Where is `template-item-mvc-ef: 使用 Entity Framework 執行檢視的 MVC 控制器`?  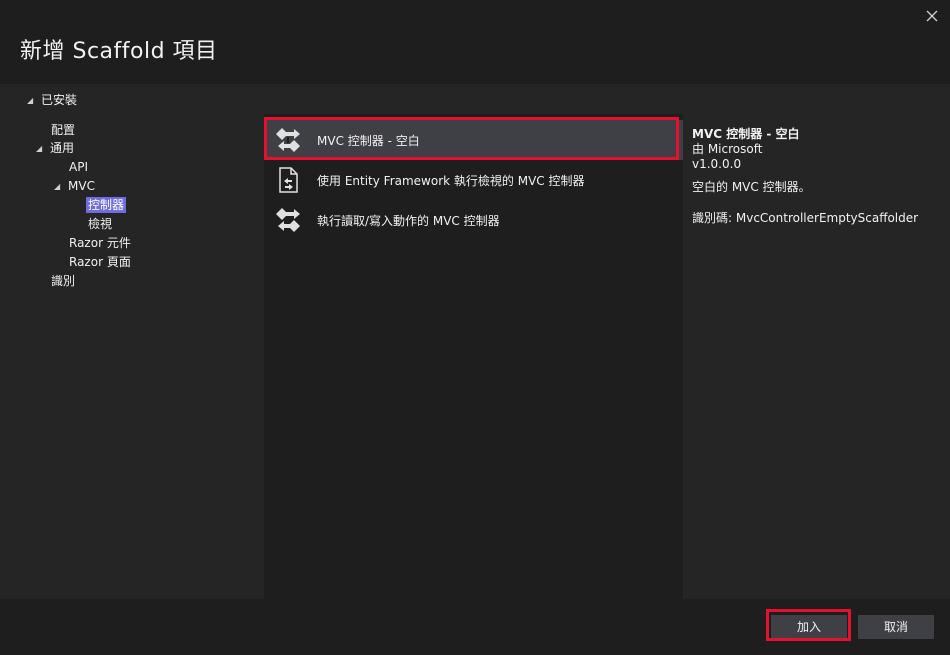 template-item-mvc-ef: 使用 Entity Framework 執行檢視的 MVC 控制器 is located at coordinates (473, 180).